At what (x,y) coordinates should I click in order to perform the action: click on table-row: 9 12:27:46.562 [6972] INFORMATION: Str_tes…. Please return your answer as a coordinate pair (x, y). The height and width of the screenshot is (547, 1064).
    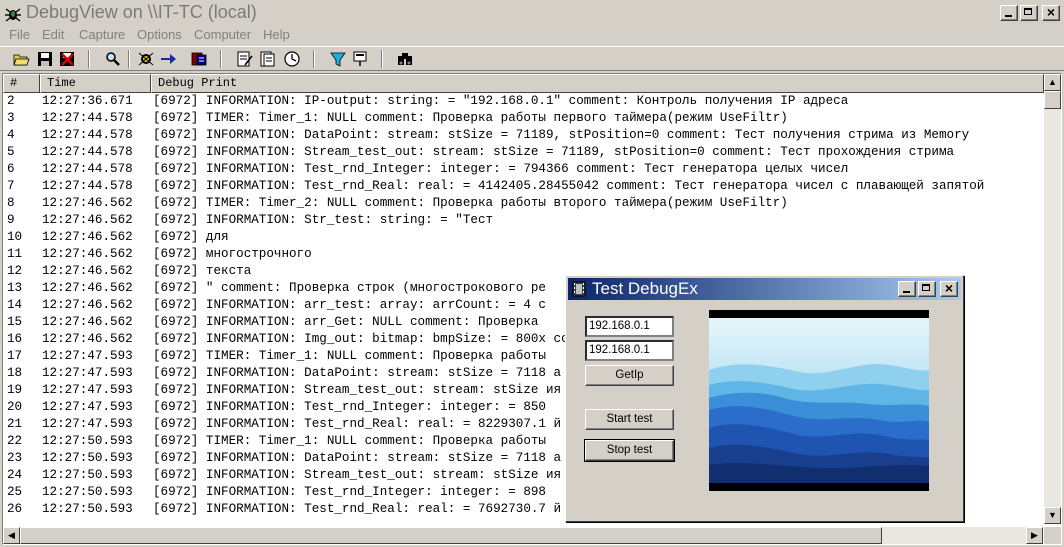
    Looking at the image, I should click on (523, 220).